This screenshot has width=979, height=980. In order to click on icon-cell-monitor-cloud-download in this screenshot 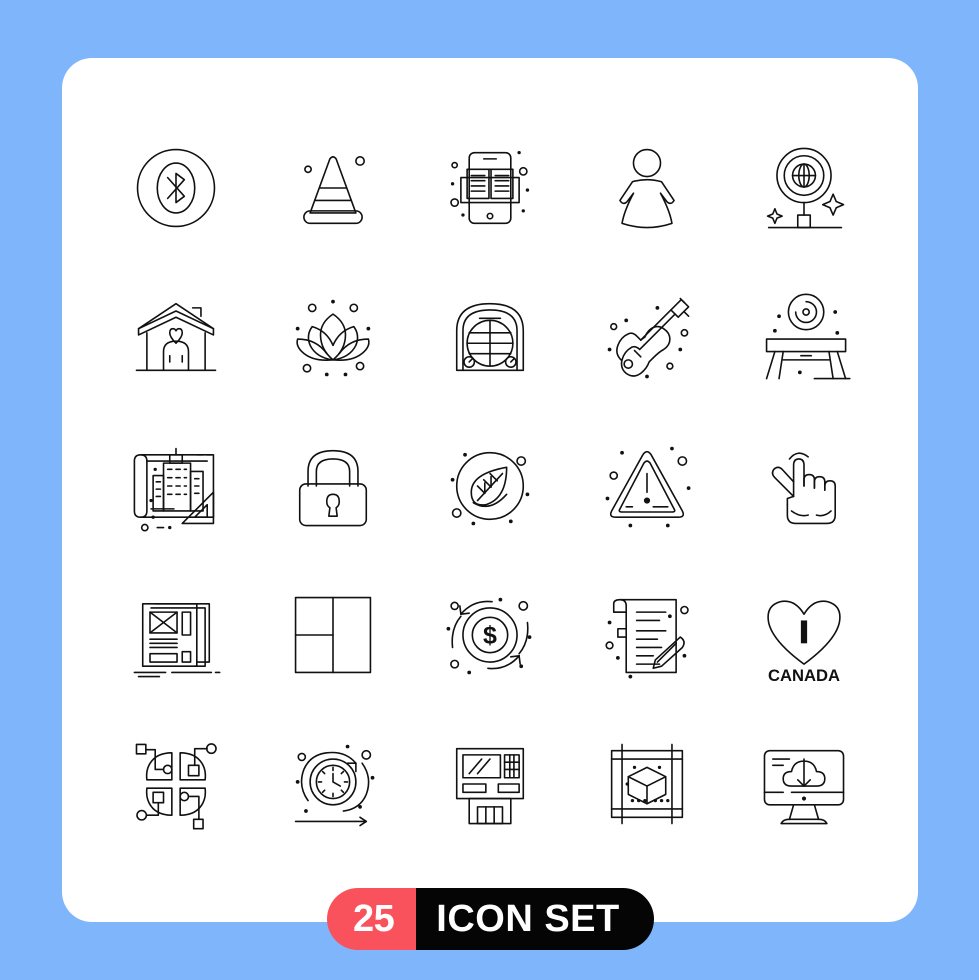, I will do `click(803, 783)`.